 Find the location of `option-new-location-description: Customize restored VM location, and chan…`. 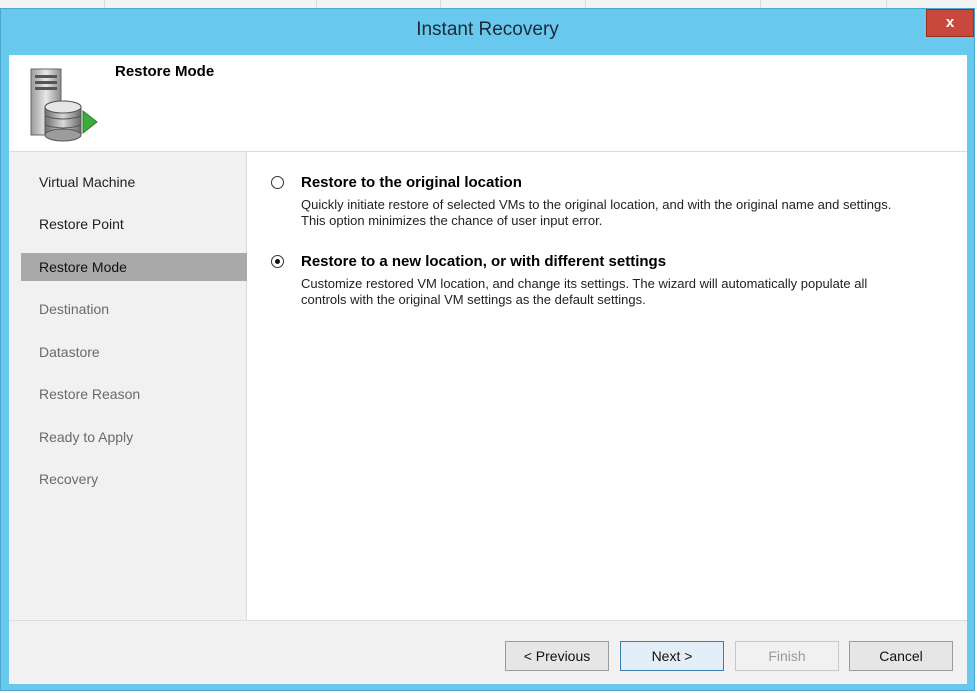

option-new-location-description: Customize restored VM location, and chan… is located at coordinates (584, 291).